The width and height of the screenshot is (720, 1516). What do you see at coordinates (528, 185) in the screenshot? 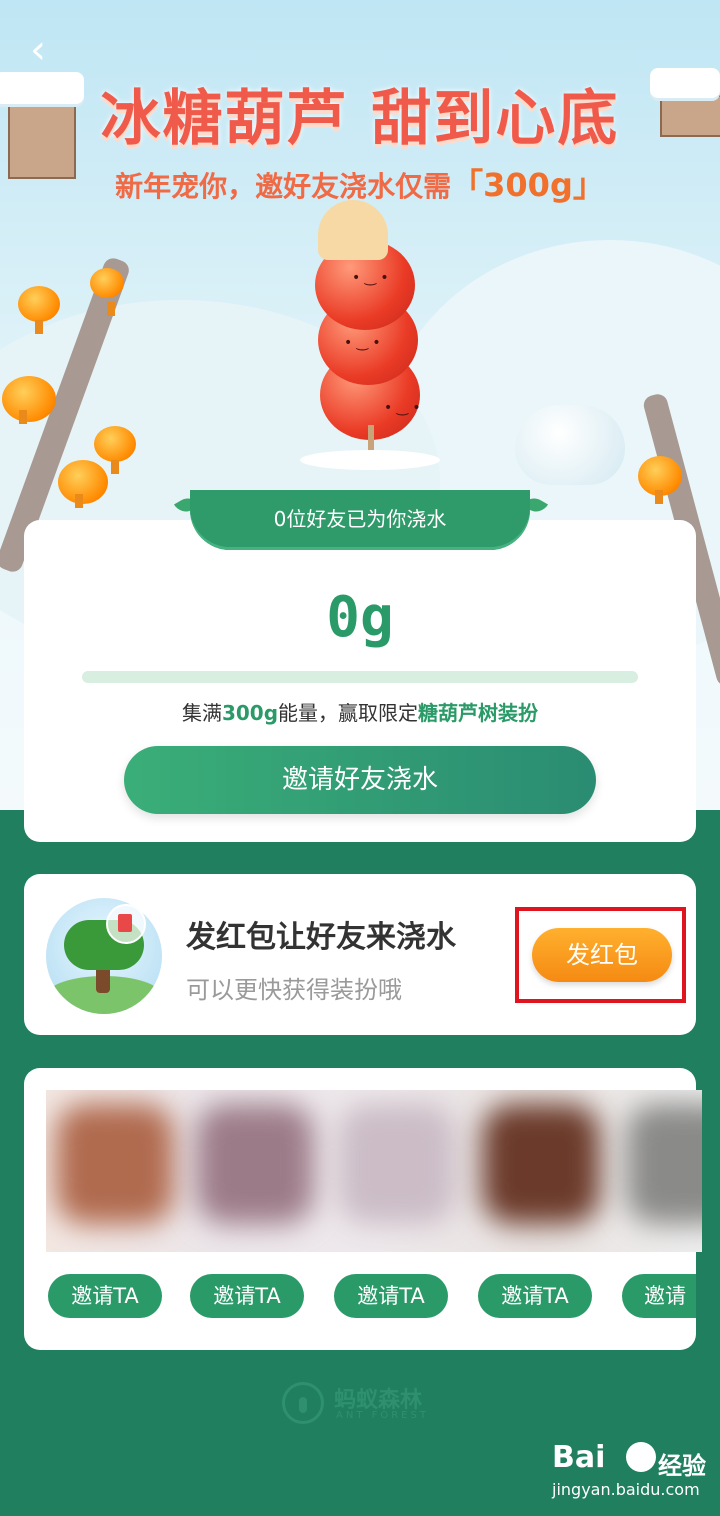
I see `subtitle-highlight: 「300g」` at bounding box center [528, 185].